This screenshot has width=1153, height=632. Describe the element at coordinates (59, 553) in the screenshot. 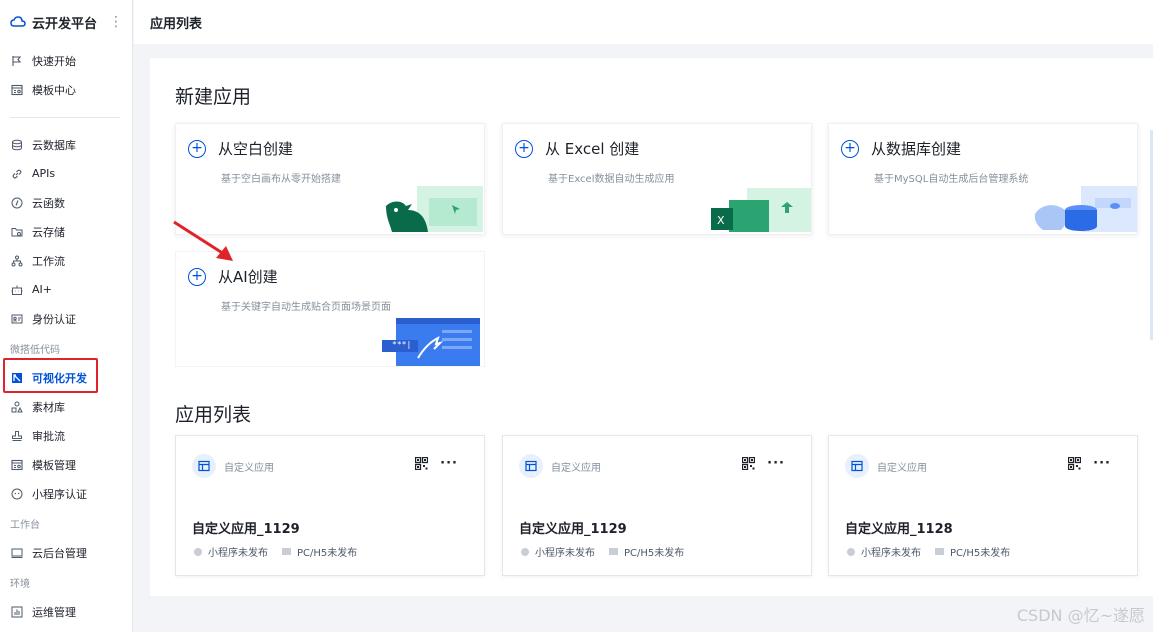

I see `sidebar-item-label: 云后台管理` at that location.